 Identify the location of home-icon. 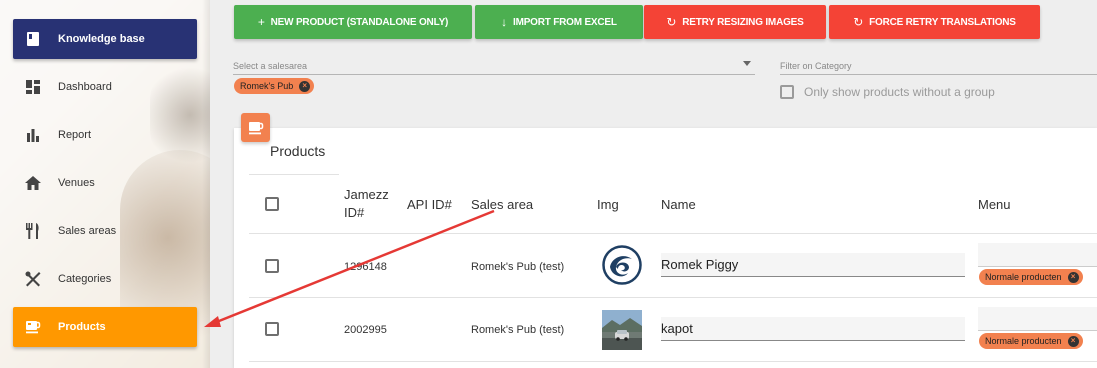
(33, 183).